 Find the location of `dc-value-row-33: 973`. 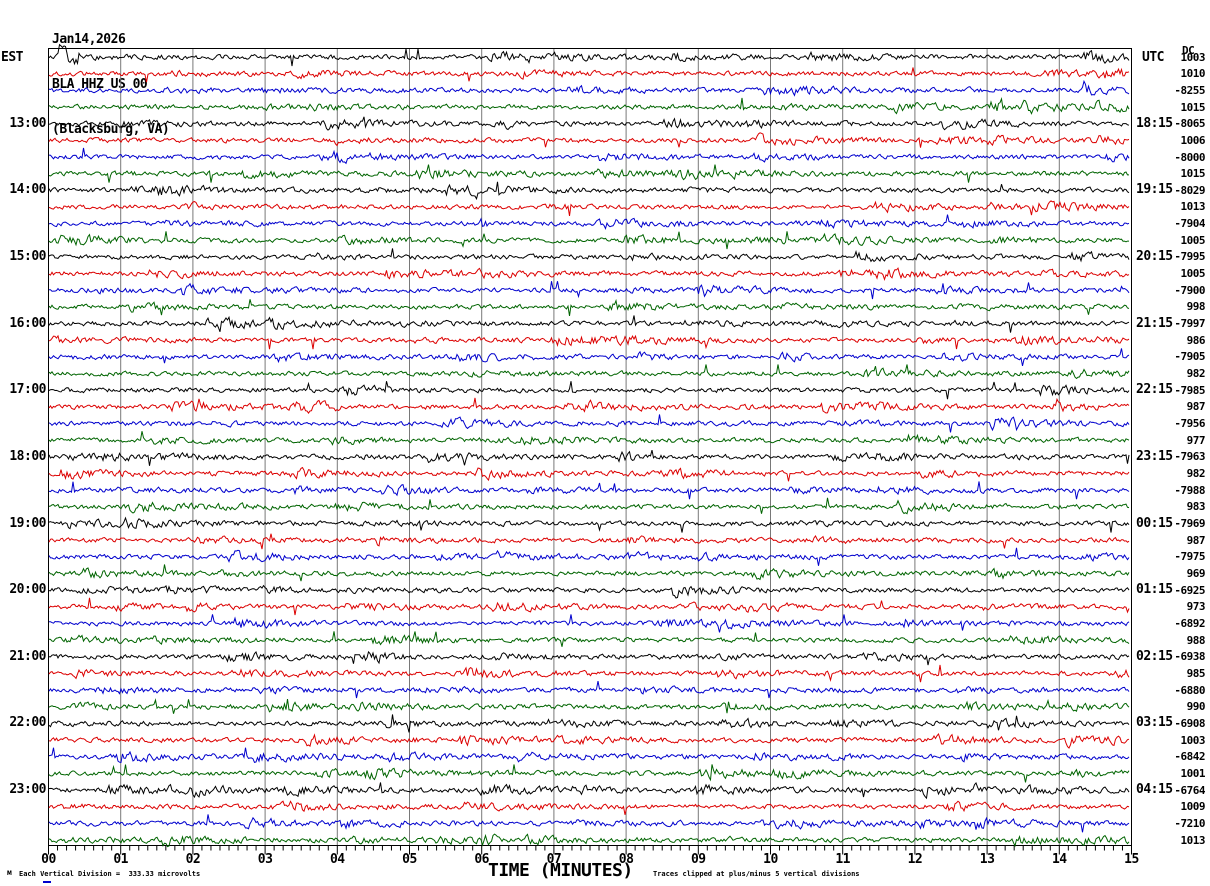

dc-value-row-33: 973 is located at coordinates (1196, 607).